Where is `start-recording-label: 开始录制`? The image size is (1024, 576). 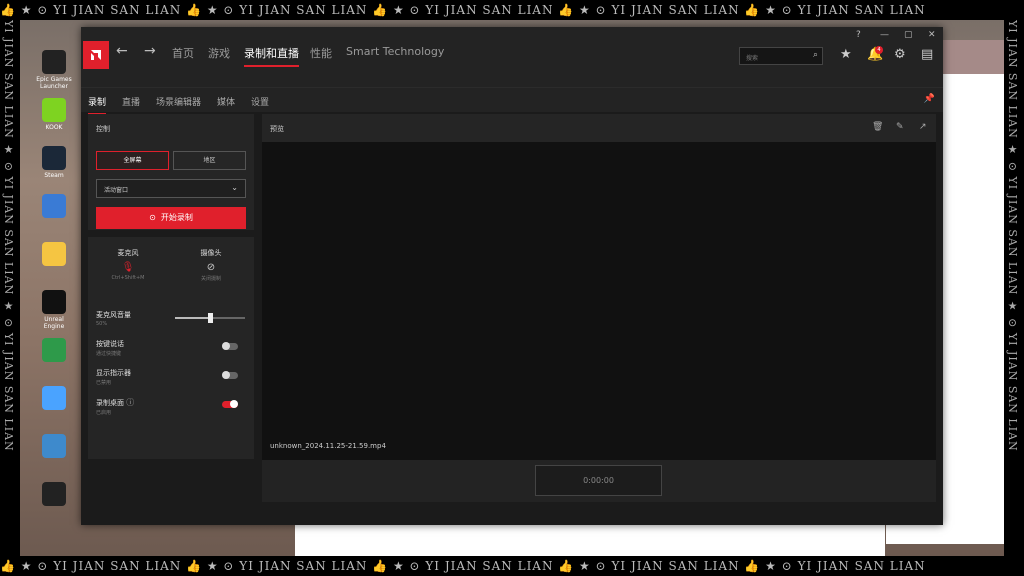
start-recording-label: 开始录制 is located at coordinates (176, 217).